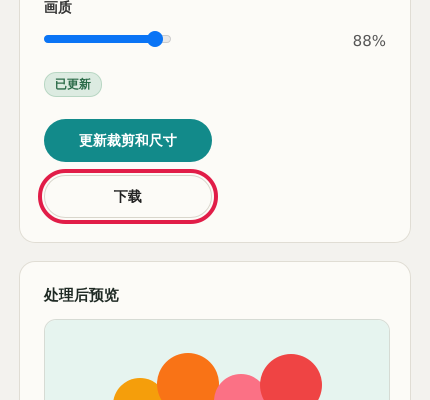 This screenshot has height=400, width=430. I want to click on quality-label: 画质, so click(58, 8).